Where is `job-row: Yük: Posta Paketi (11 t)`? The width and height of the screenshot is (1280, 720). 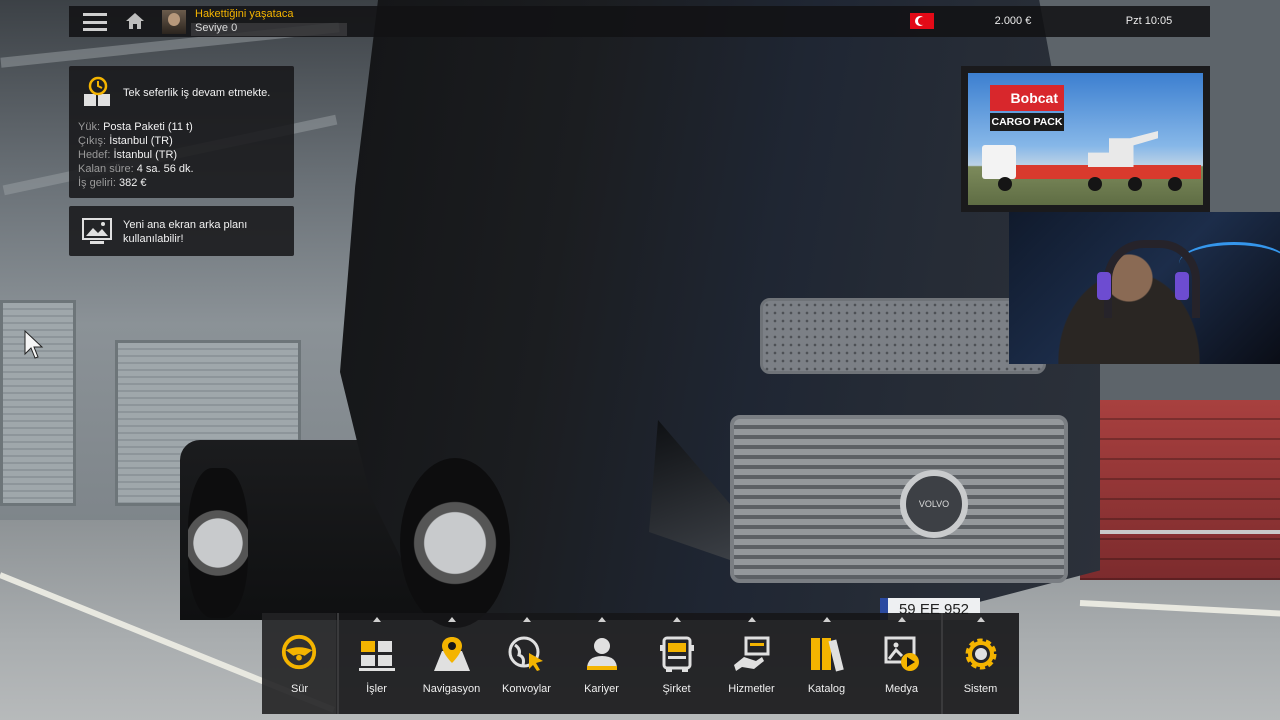 job-row: Yük: Posta Paketi (11 t) is located at coordinates (136, 127).